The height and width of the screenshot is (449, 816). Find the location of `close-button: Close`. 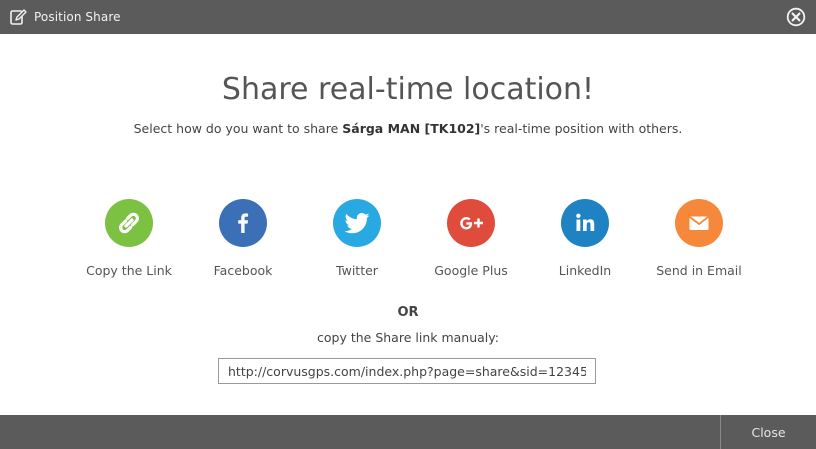

close-button: Close is located at coordinates (768, 432).